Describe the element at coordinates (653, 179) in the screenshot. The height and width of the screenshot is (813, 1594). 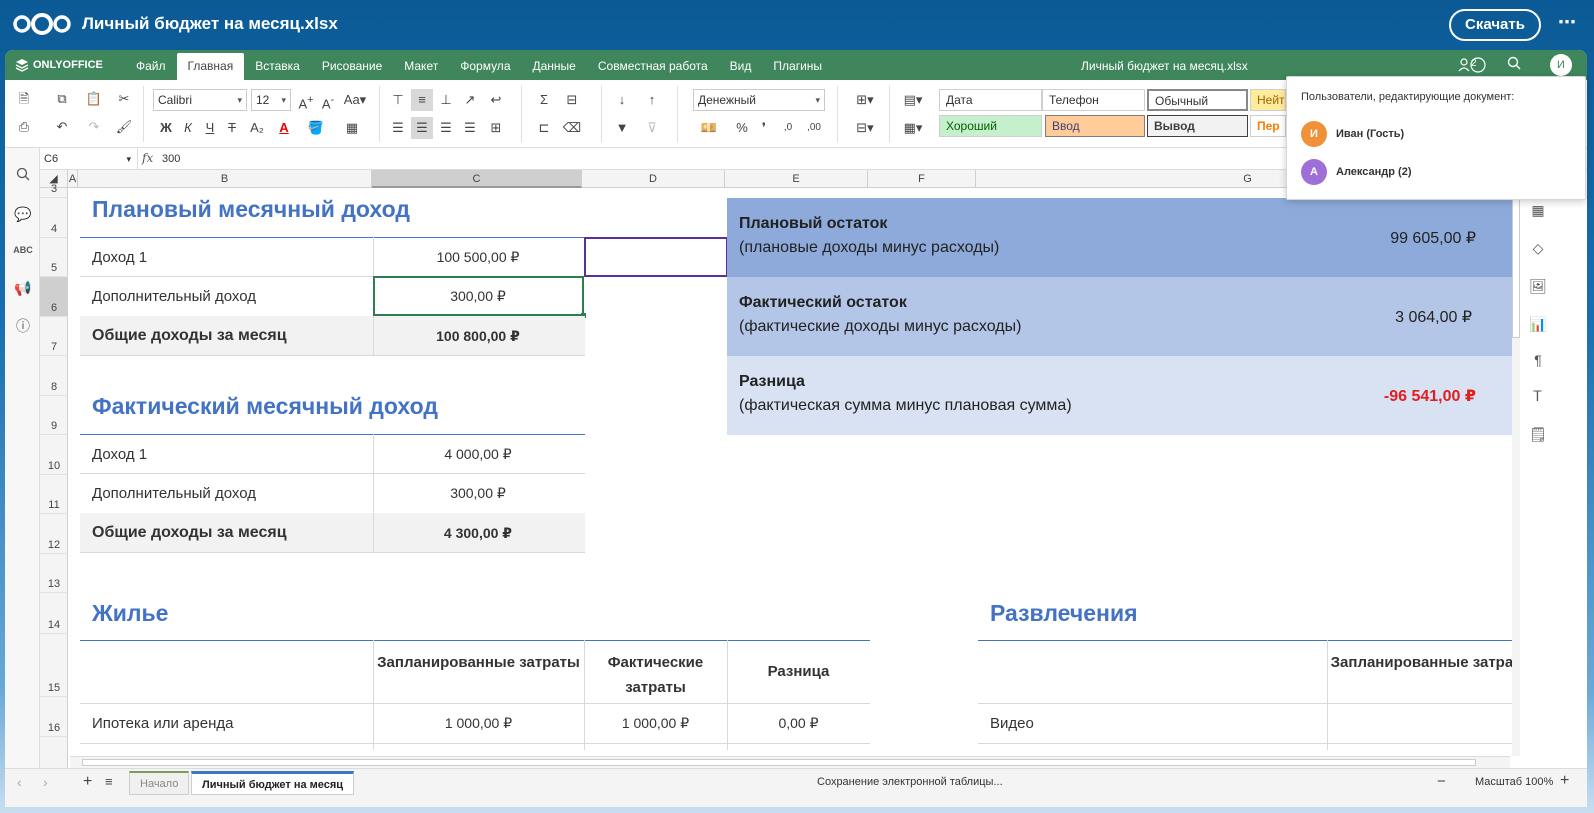
I see `column-header-d: D` at that location.